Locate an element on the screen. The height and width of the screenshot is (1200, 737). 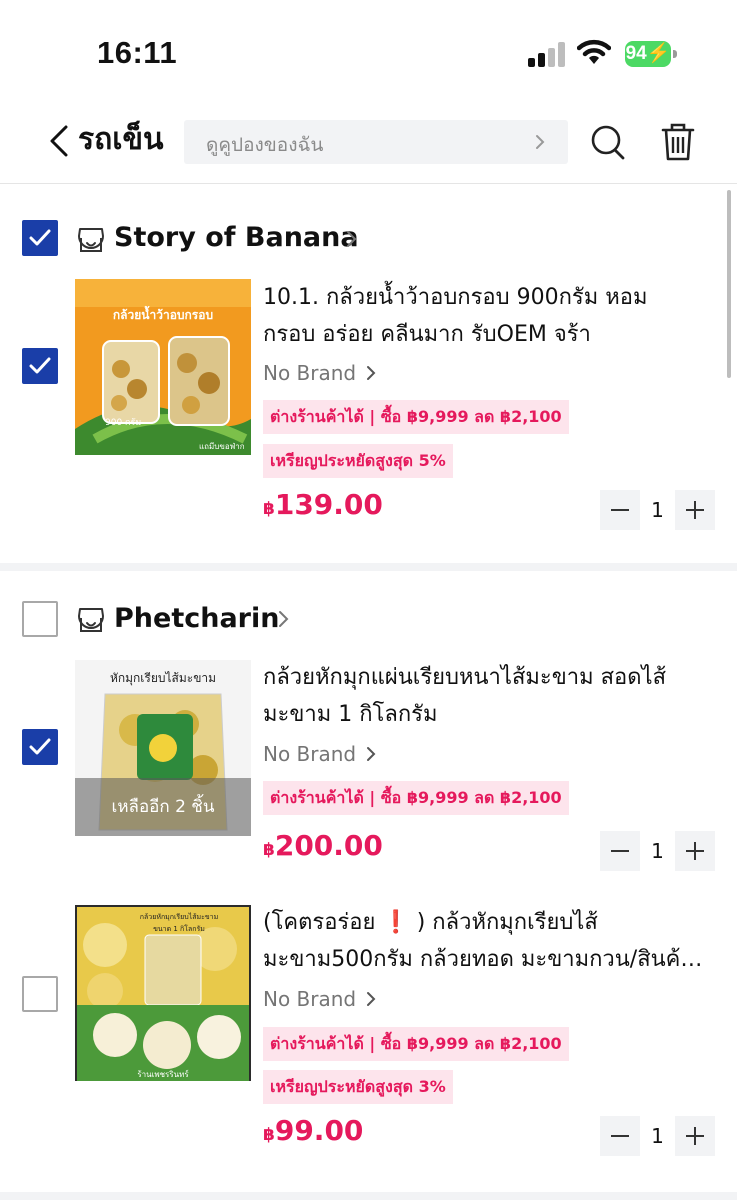
image-label: กล้วยน้ำว้าอบกรอบ is located at coordinates (163, 313).